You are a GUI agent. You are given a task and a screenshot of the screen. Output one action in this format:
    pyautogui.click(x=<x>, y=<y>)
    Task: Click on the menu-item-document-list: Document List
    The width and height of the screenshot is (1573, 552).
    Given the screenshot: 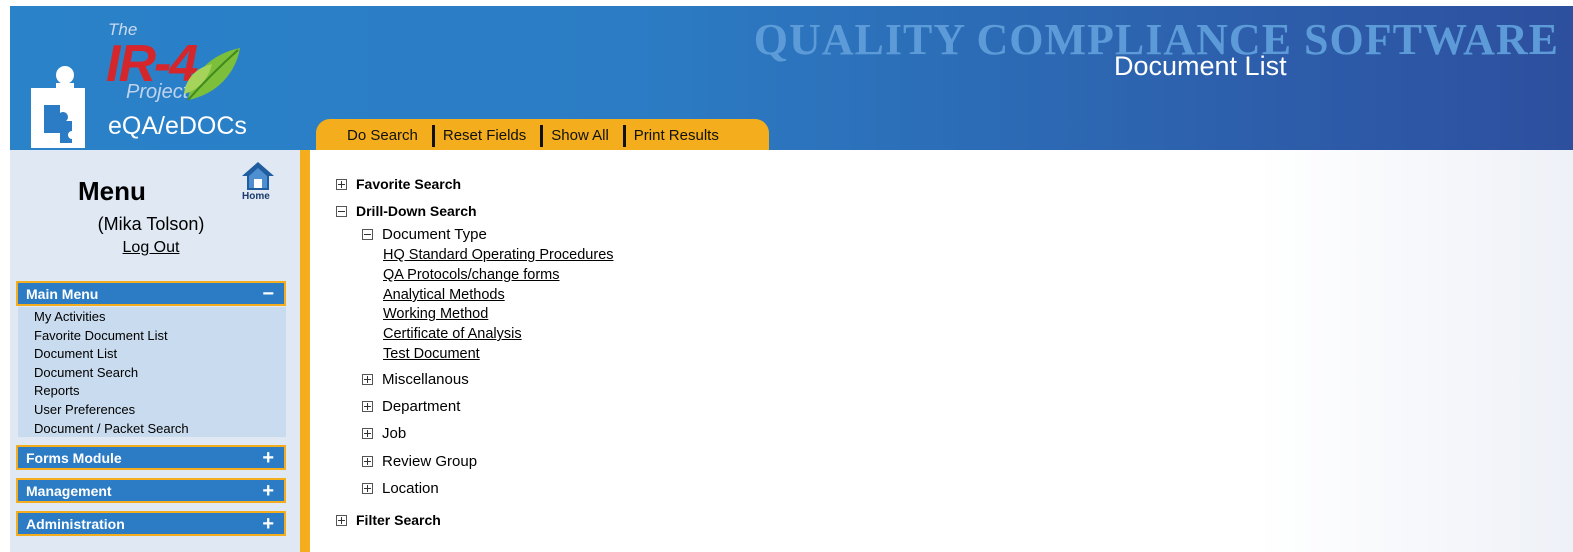 What is the action you would take?
    pyautogui.click(x=152, y=354)
    